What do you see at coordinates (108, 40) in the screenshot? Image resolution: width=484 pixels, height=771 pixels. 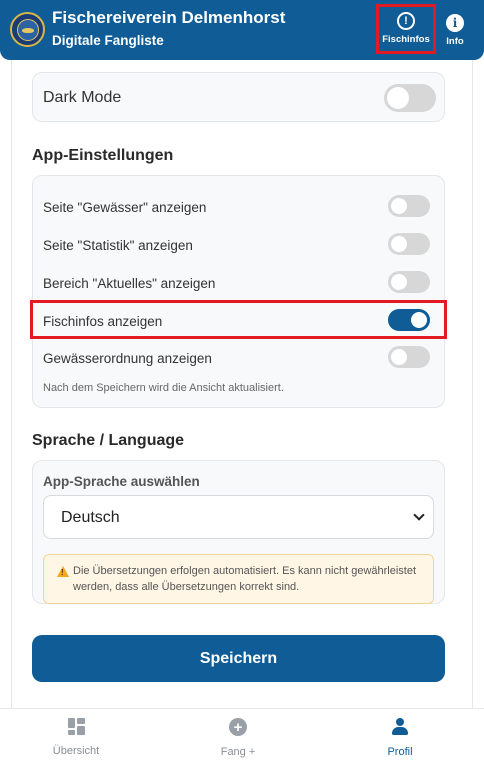 I see `app-subtitle: Digitale Fangliste` at bounding box center [108, 40].